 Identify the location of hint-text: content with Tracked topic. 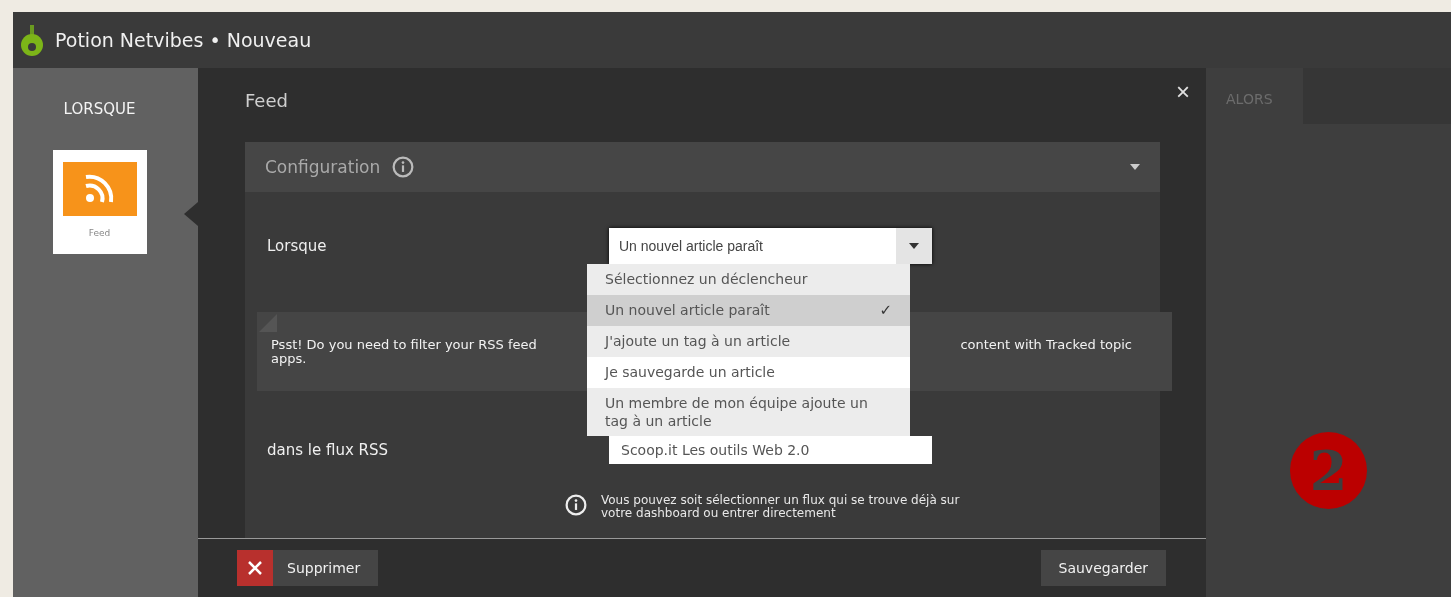
(1046, 345).